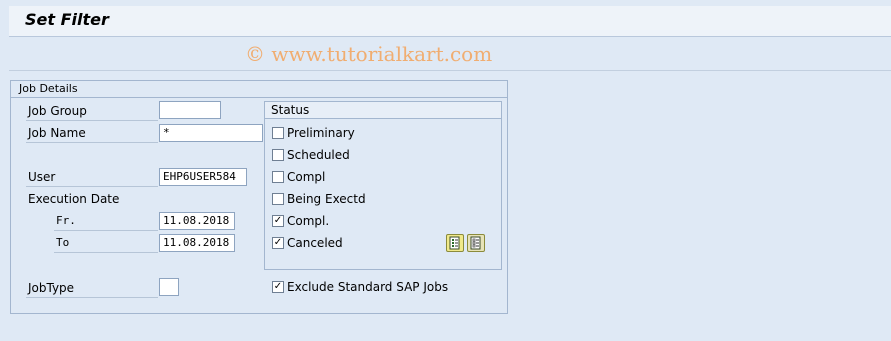  Describe the element at coordinates (106, 252) in the screenshot. I see `date-to-underline` at that location.